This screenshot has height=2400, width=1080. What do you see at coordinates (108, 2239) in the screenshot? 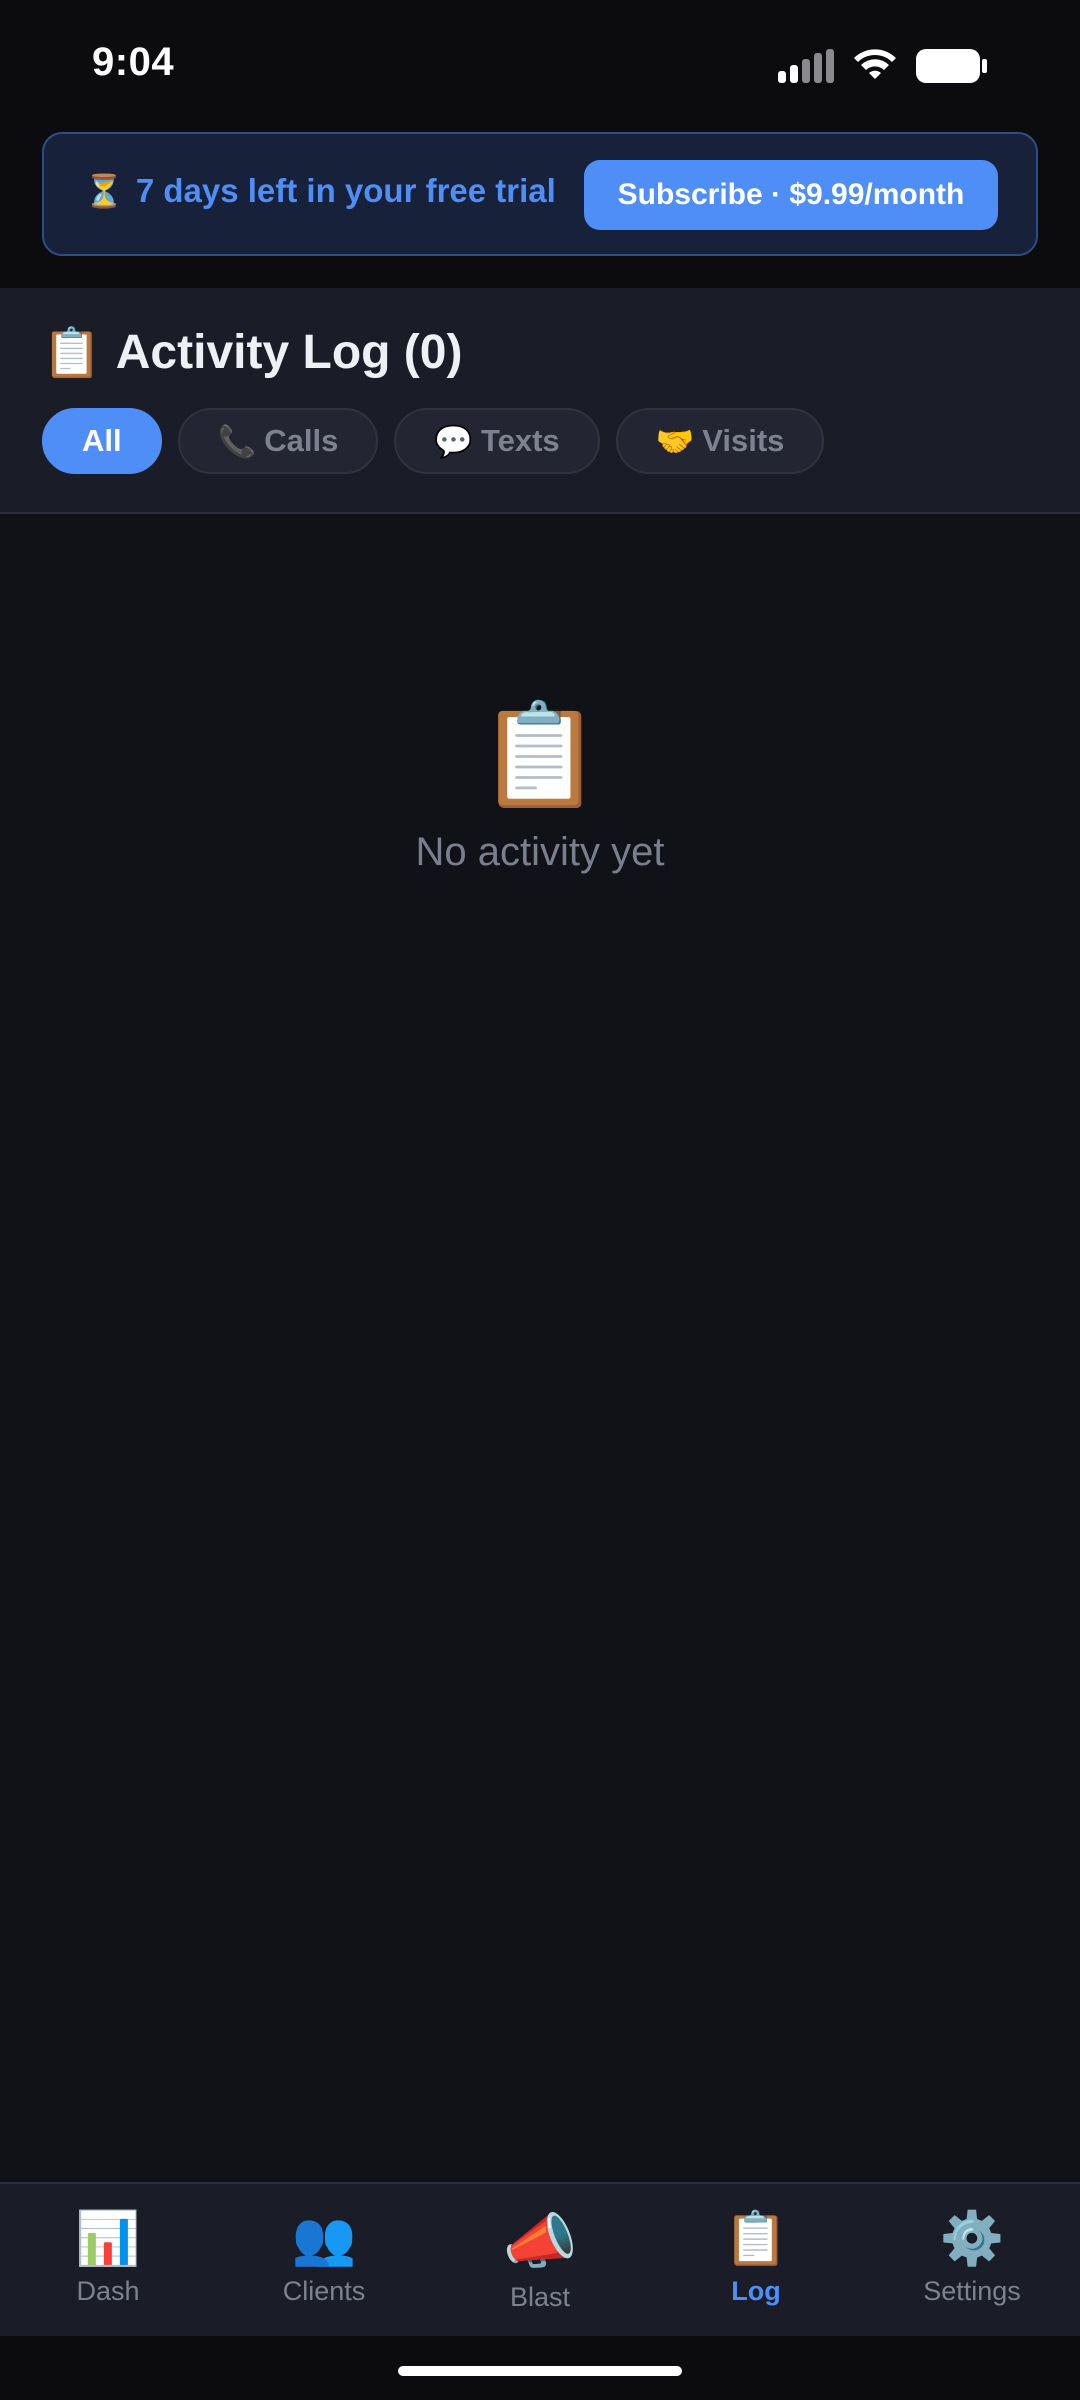
I see `bar-chart-icon: 📊` at bounding box center [108, 2239].